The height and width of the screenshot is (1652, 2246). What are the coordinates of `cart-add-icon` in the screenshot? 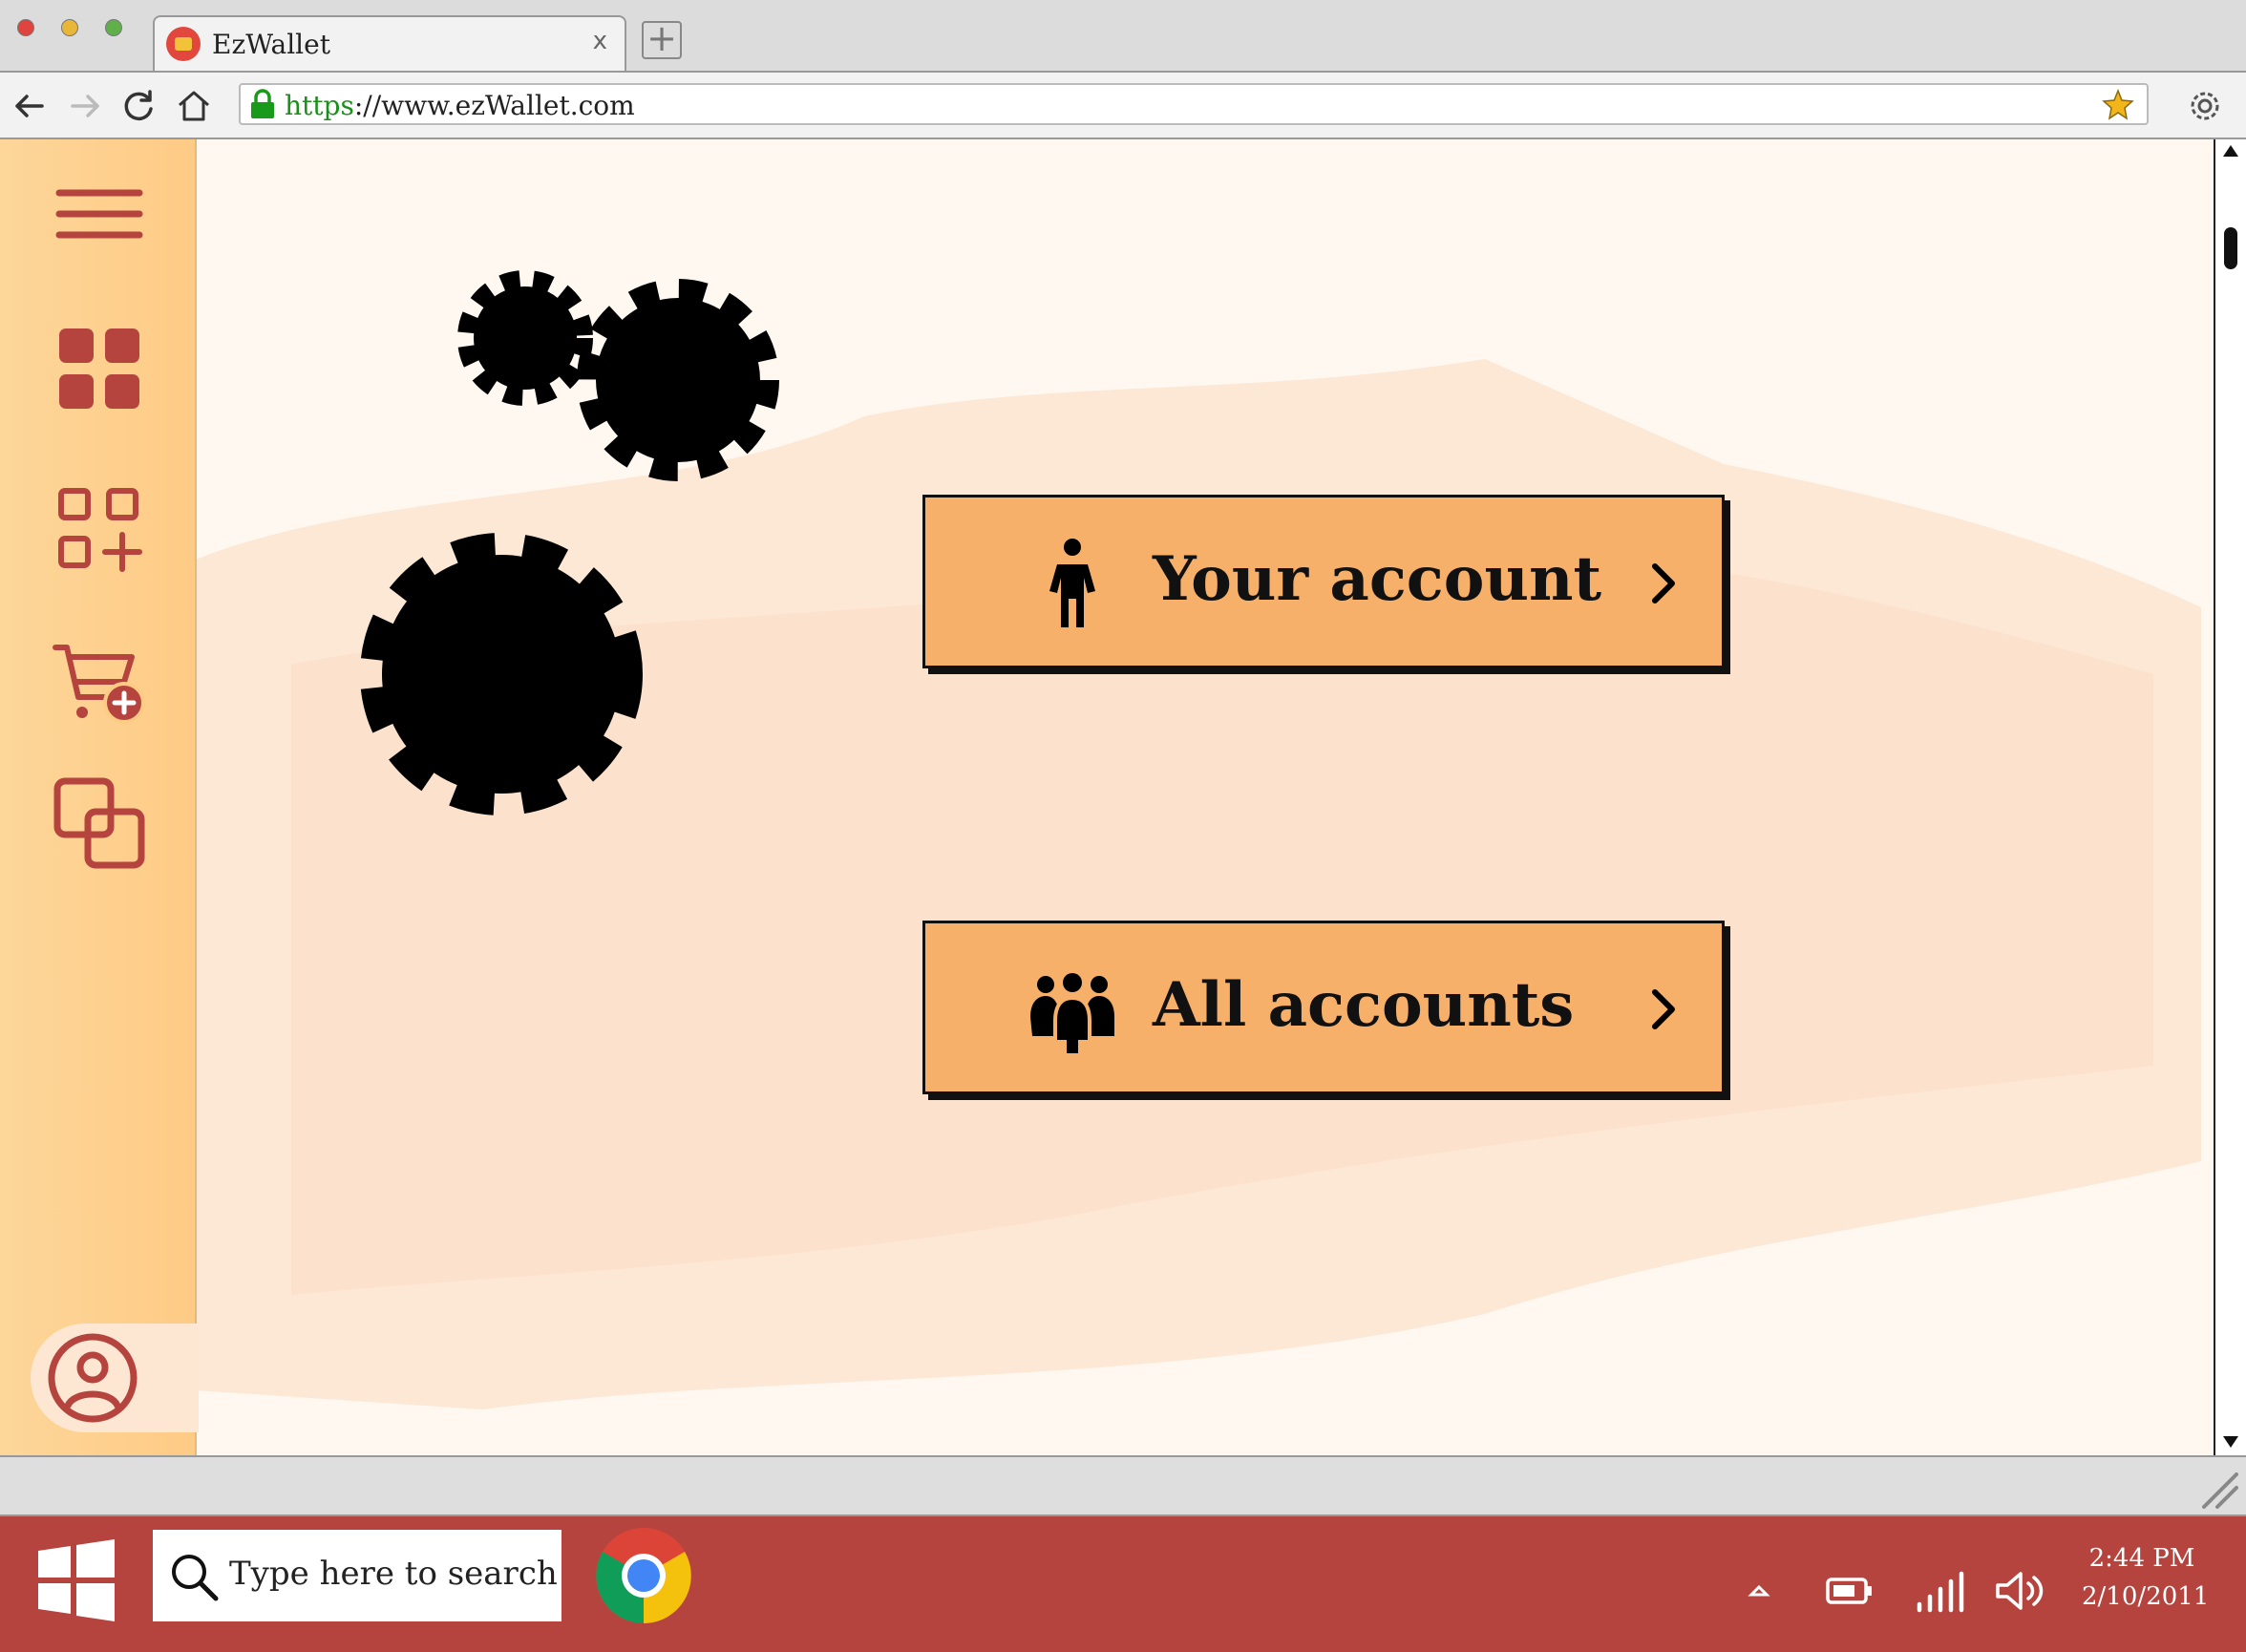 It's located at (100, 679).